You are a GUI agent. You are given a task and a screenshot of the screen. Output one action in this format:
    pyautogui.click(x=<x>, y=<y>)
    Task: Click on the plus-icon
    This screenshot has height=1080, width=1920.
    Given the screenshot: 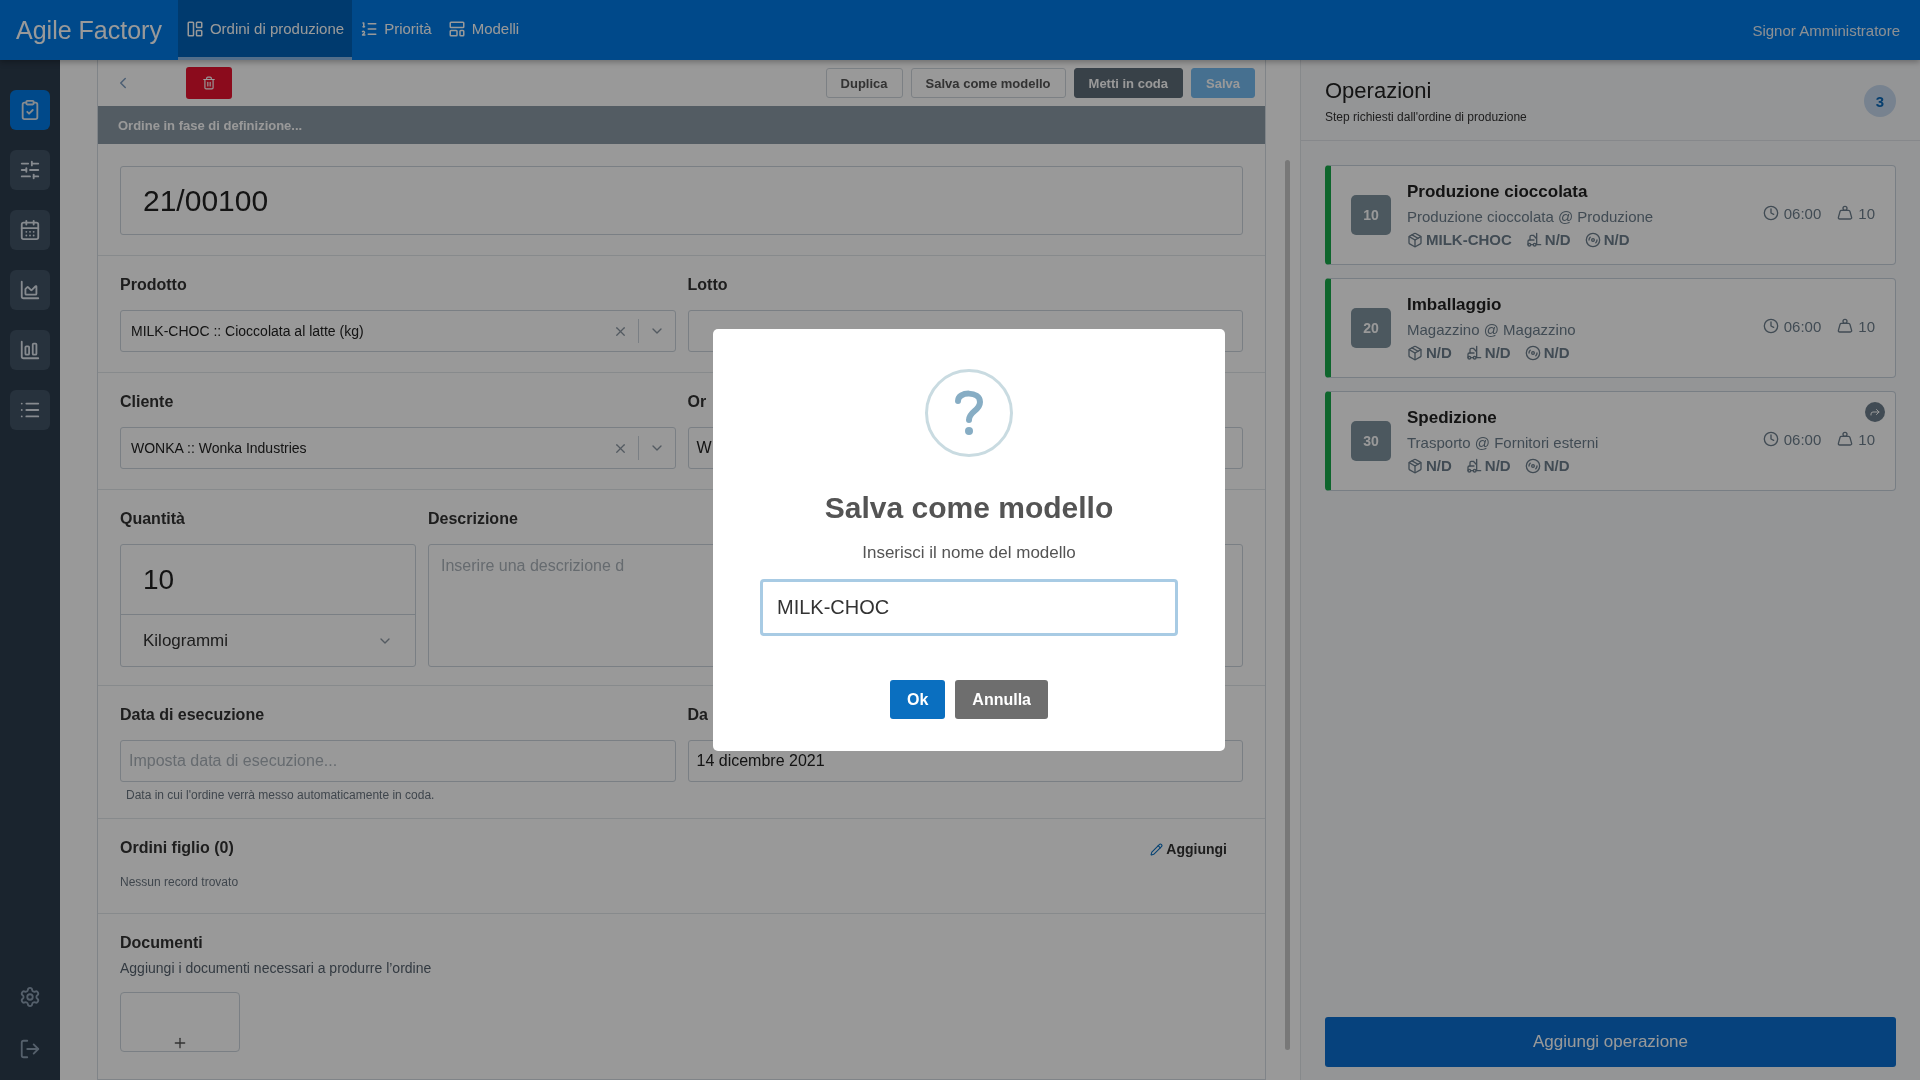 What is the action you would take?
    pyautogui.click(x=180, y=1043)
    